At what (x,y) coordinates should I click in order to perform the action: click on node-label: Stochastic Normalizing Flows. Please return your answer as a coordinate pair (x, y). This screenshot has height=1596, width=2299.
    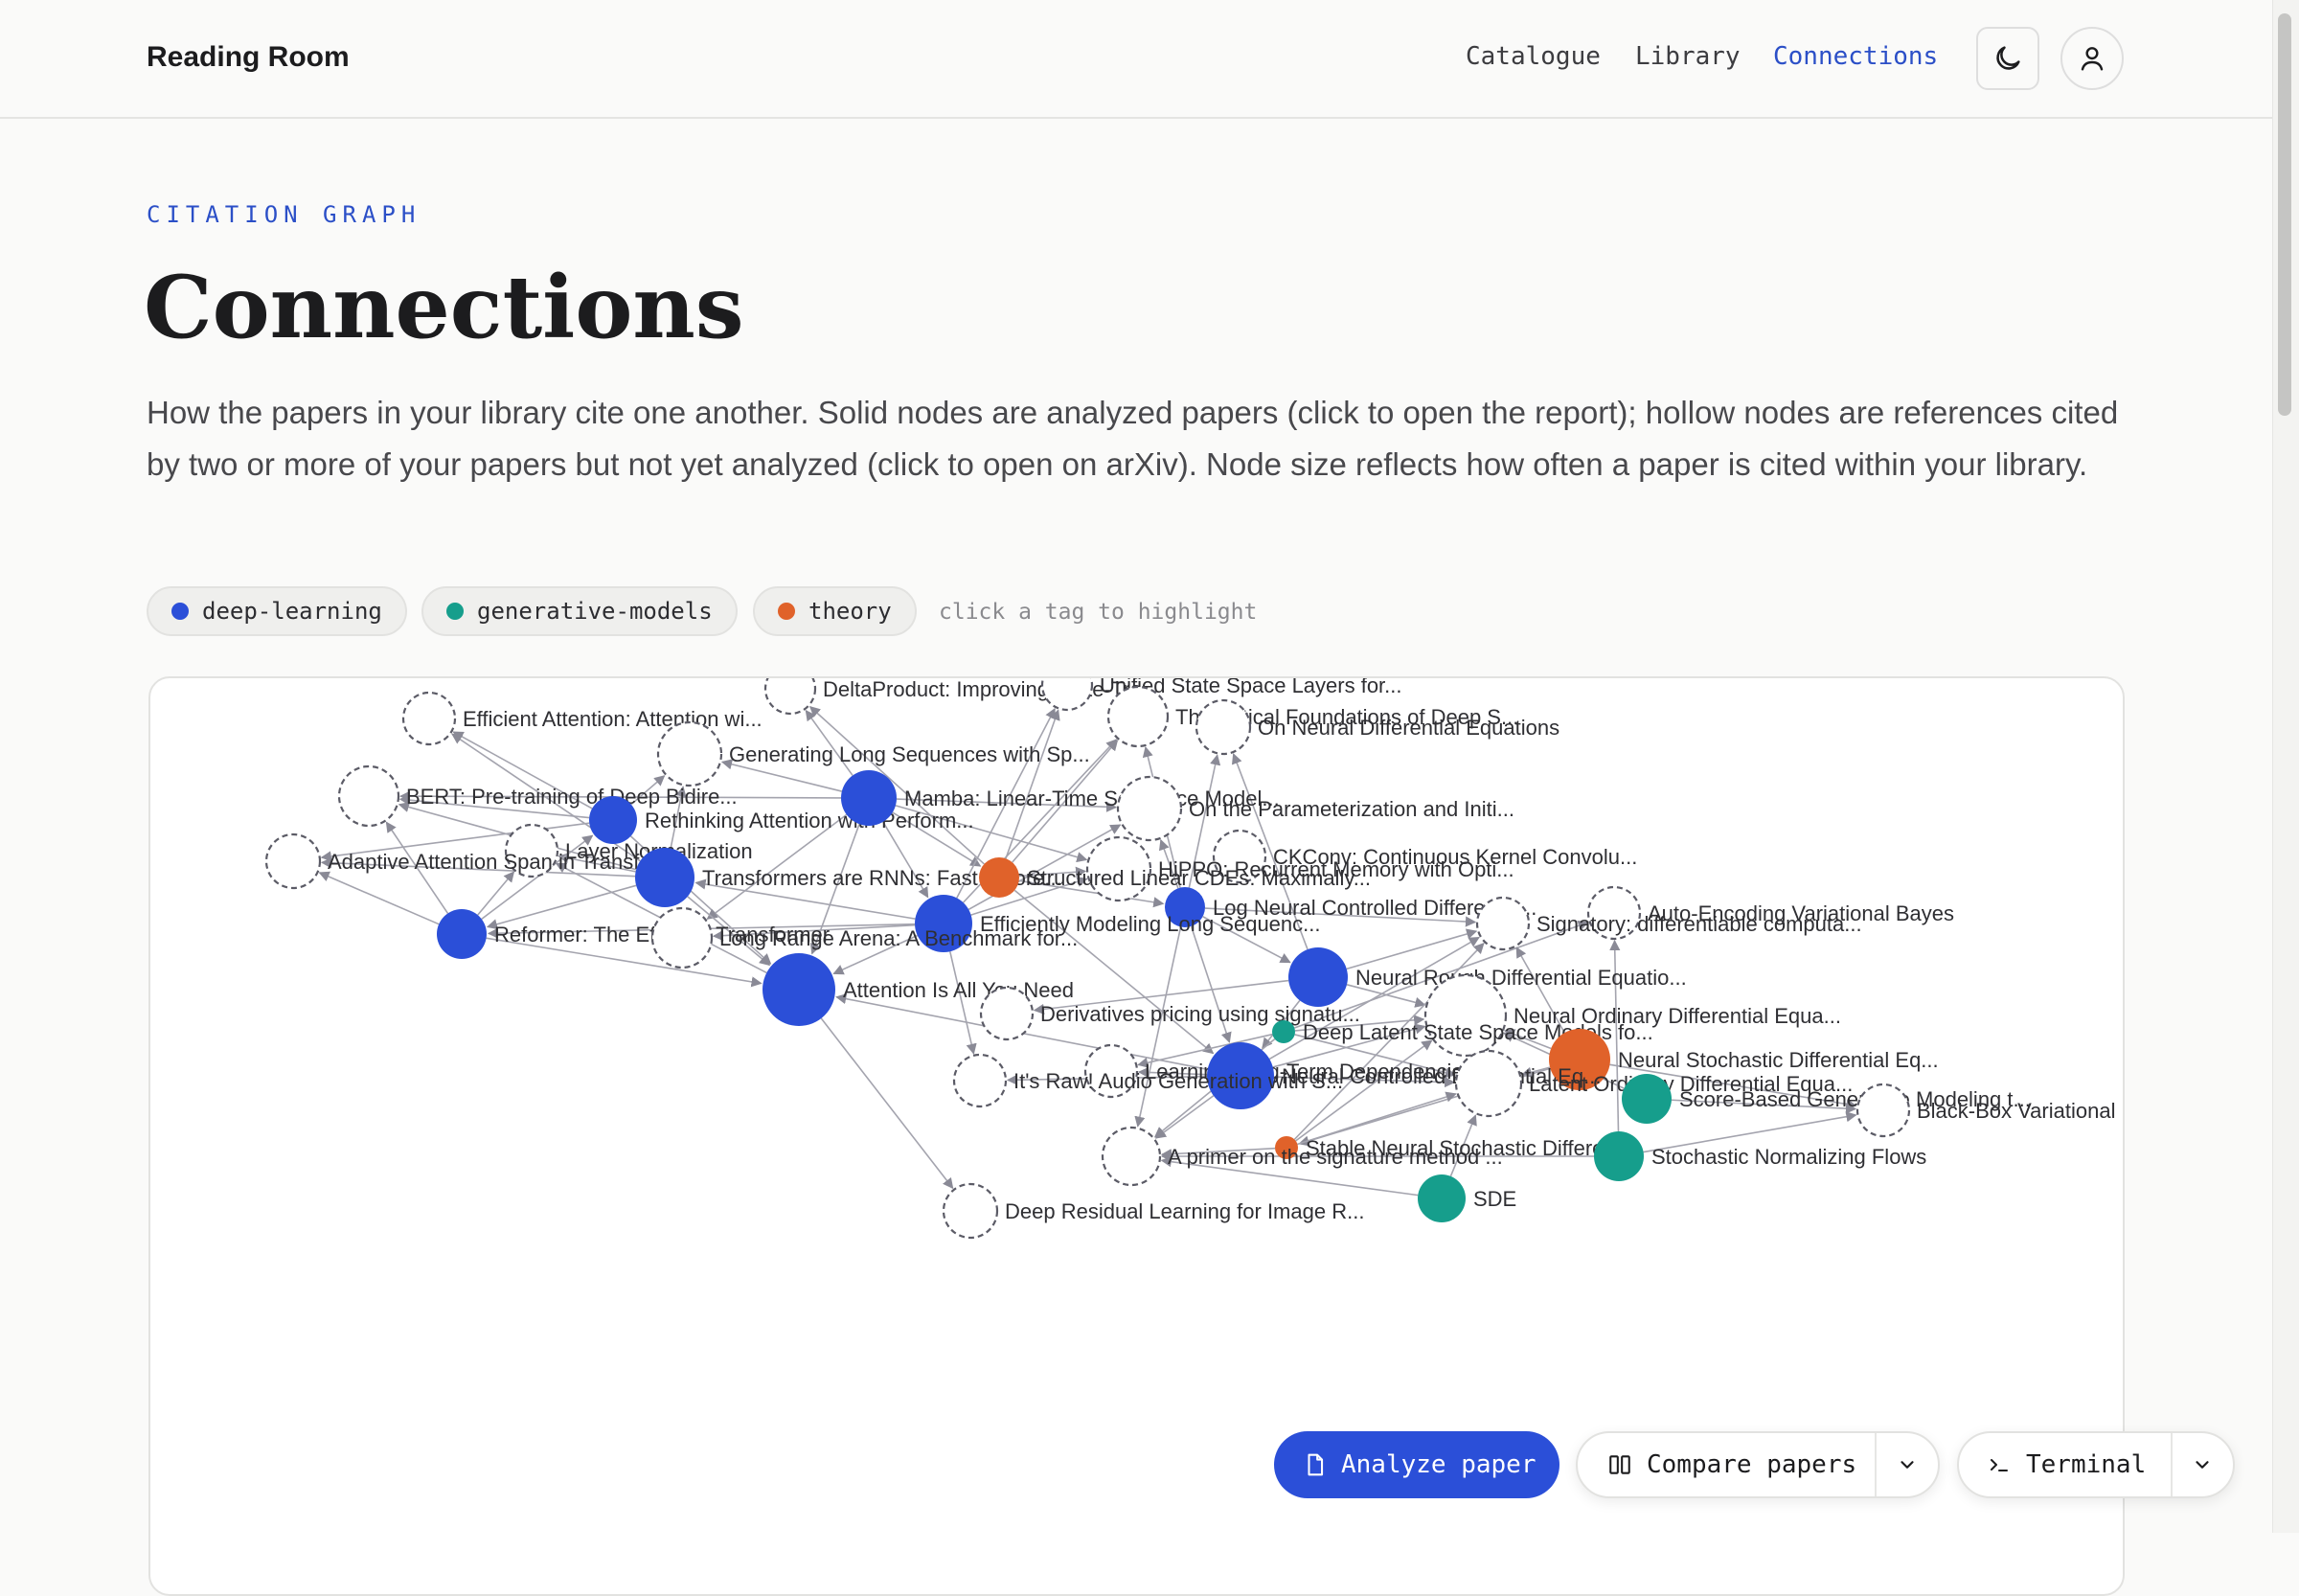
    Looking at the image, I should click on (1788, 1157).